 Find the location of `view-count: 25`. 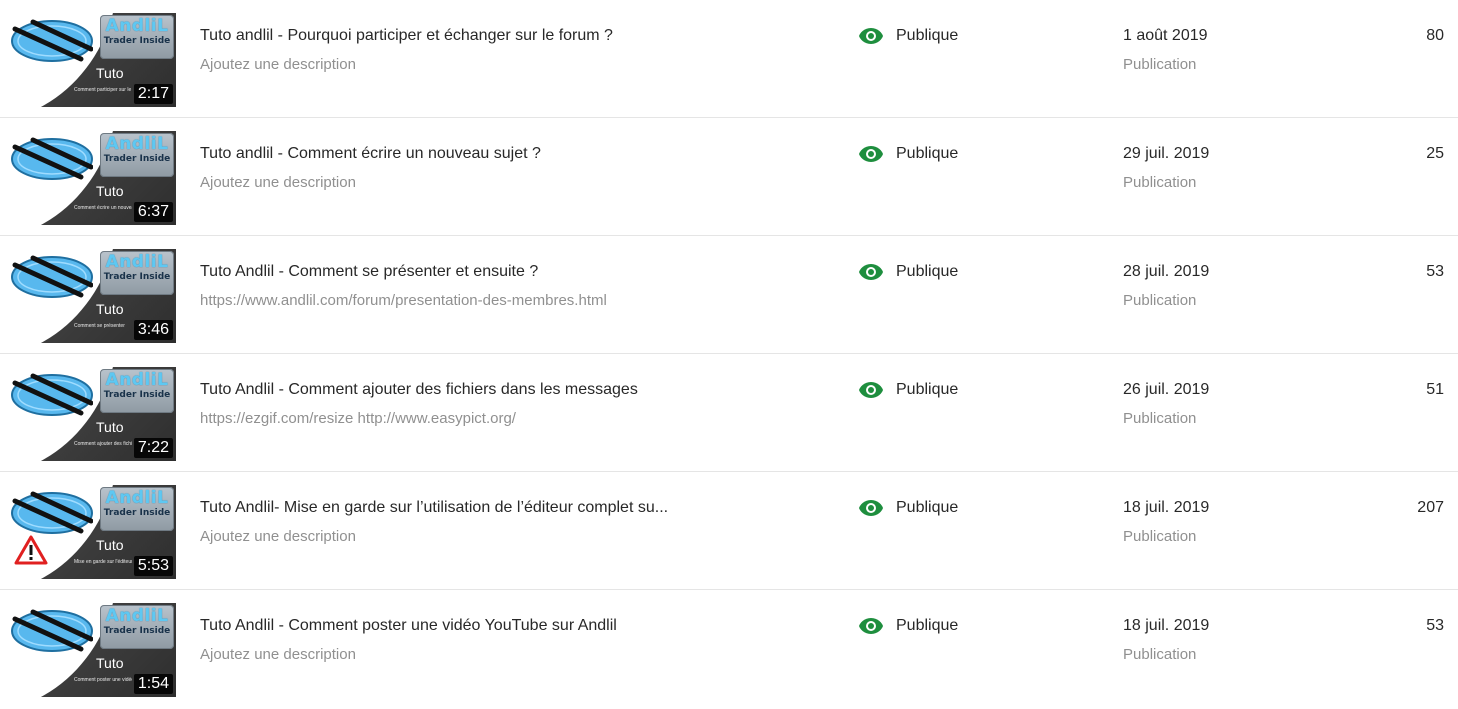

view-count: 25 is located at coordinates (1435, 153).